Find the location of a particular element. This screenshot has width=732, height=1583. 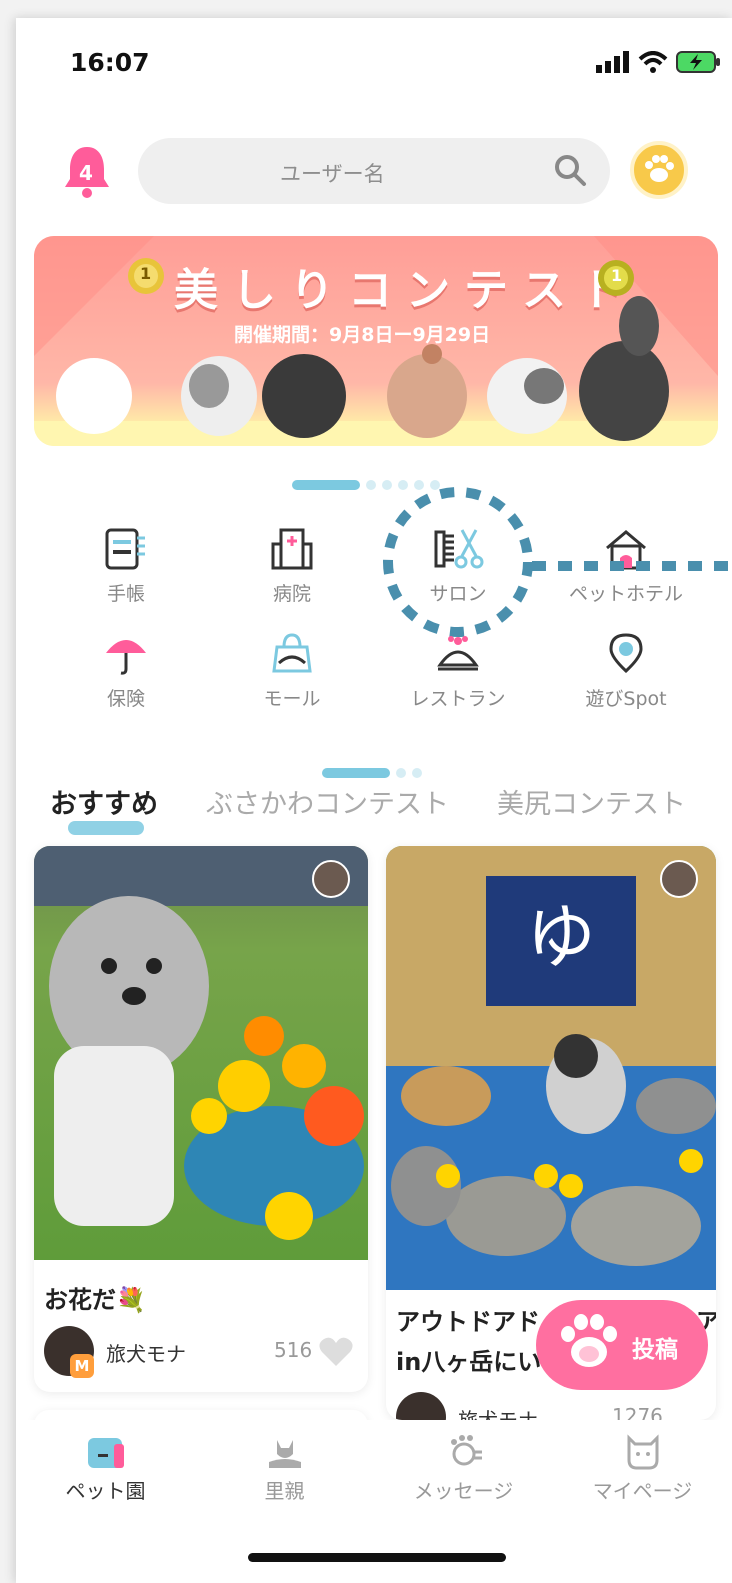

medal-right-number: 1 is located at coordinates (617, 275).